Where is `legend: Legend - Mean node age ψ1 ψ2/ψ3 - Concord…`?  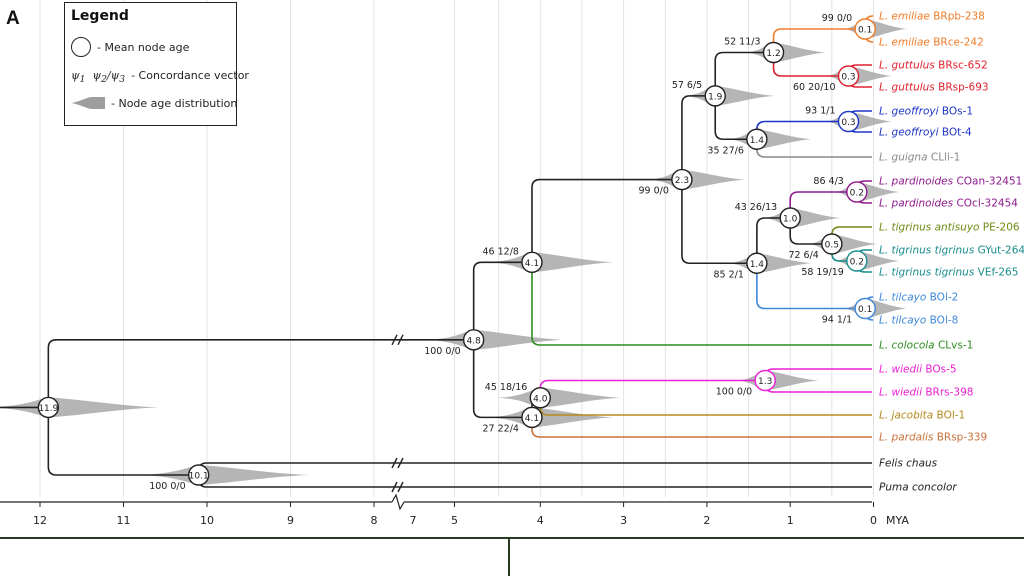 legend: Legend - Mean node age ψ1 ψ2/ψ3 - Concord… is located at coordinates (156, 64).